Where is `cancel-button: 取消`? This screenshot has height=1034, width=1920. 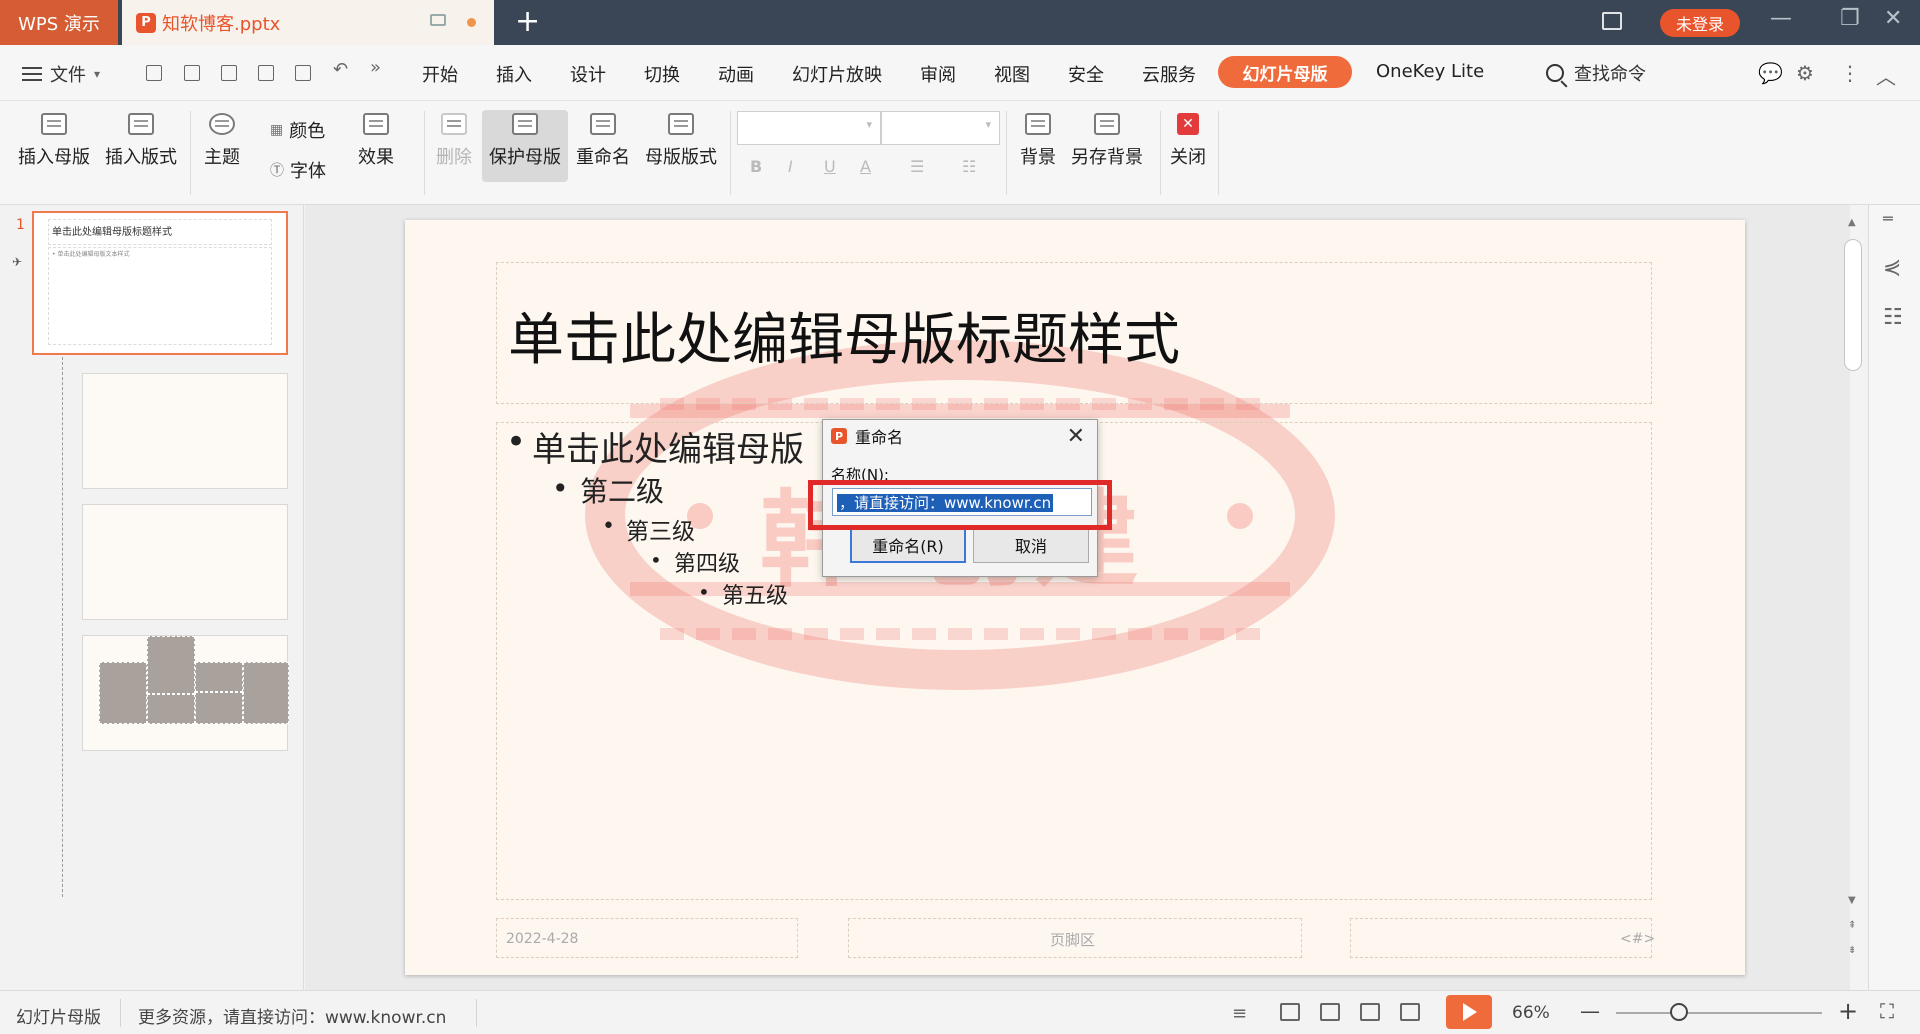
cancel-button: 取消 is located at coordinates (1031, 545).